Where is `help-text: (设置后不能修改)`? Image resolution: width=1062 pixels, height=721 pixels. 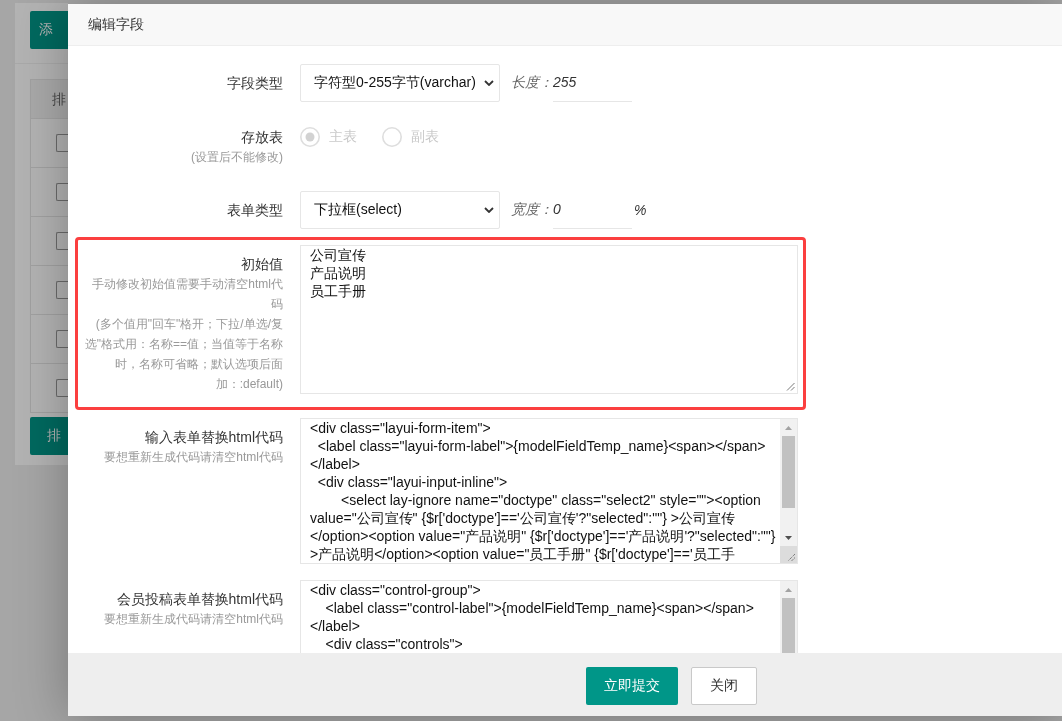
help-text: (设置后不能修改) is located at coordinates (237, 157).